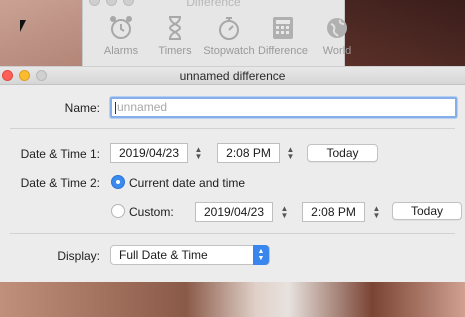 This screenshot has width=465, height=317. Describe the element at coordinates (337, 51) in the screenshot. I see `toolbar-world-label: World` at that location.